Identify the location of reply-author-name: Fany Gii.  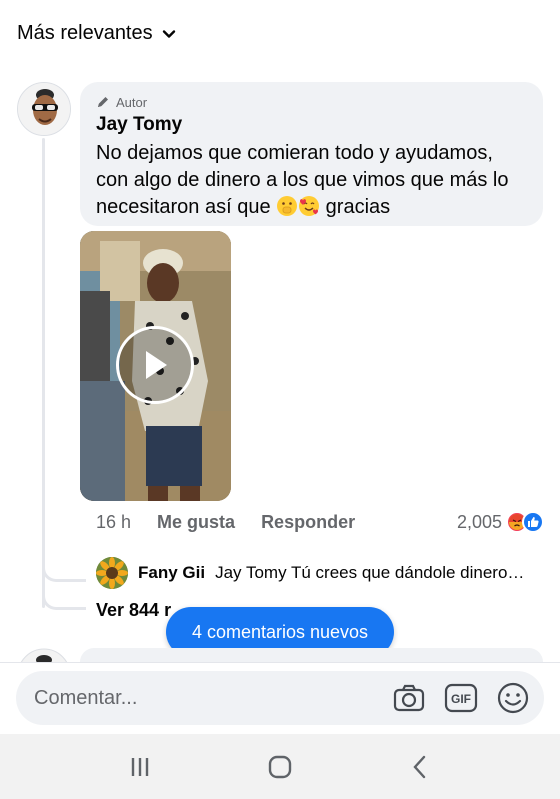
(171, 573).